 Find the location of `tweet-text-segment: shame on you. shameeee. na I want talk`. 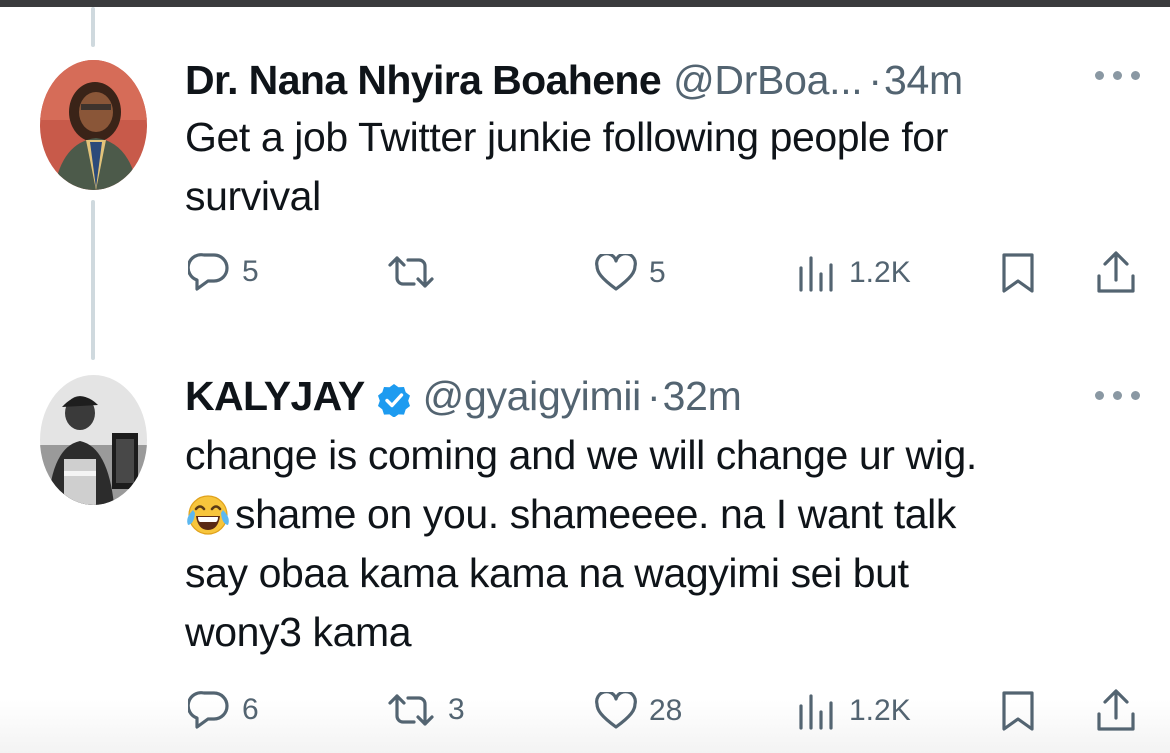

tweet-text-segment: shame on you. shameeee. na I want talk is located at coordinates (595, 514).